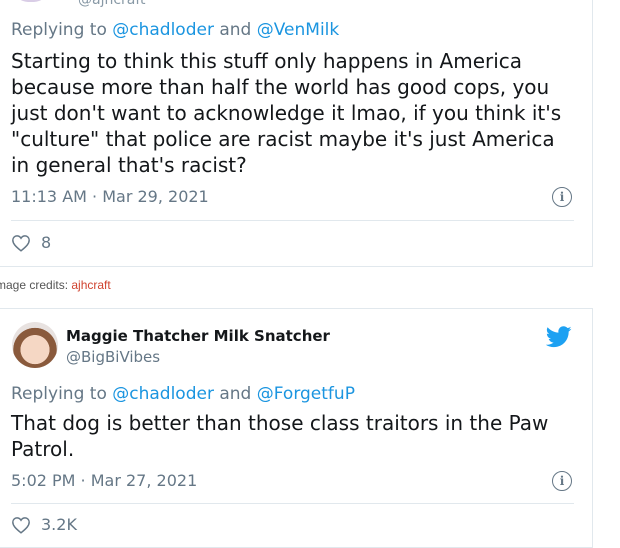 The image size is (620, 548). What do you see at coordinates (55, 285) in the screenshot?
I see `image-credits: mage credits: ajhcraft` at bounding box center [55, 285].